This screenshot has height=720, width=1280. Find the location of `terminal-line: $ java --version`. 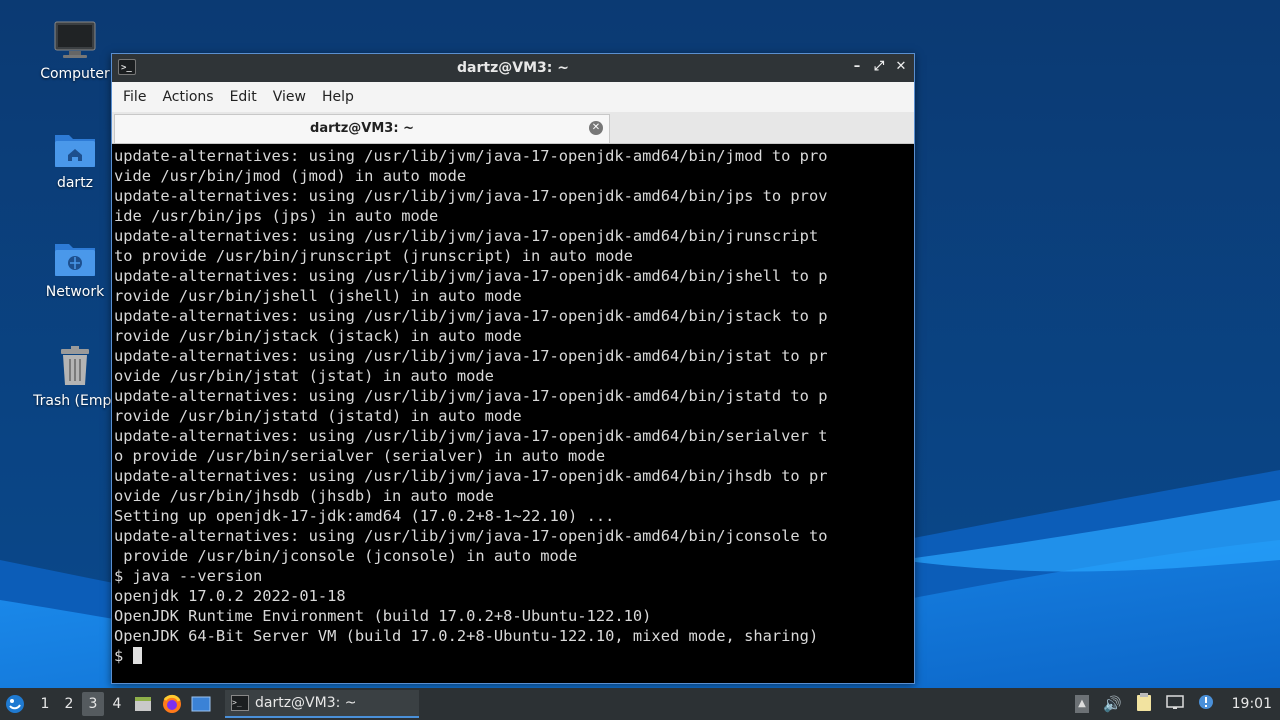

terminal-line: $ java --version is located at coordinates (188, 576).